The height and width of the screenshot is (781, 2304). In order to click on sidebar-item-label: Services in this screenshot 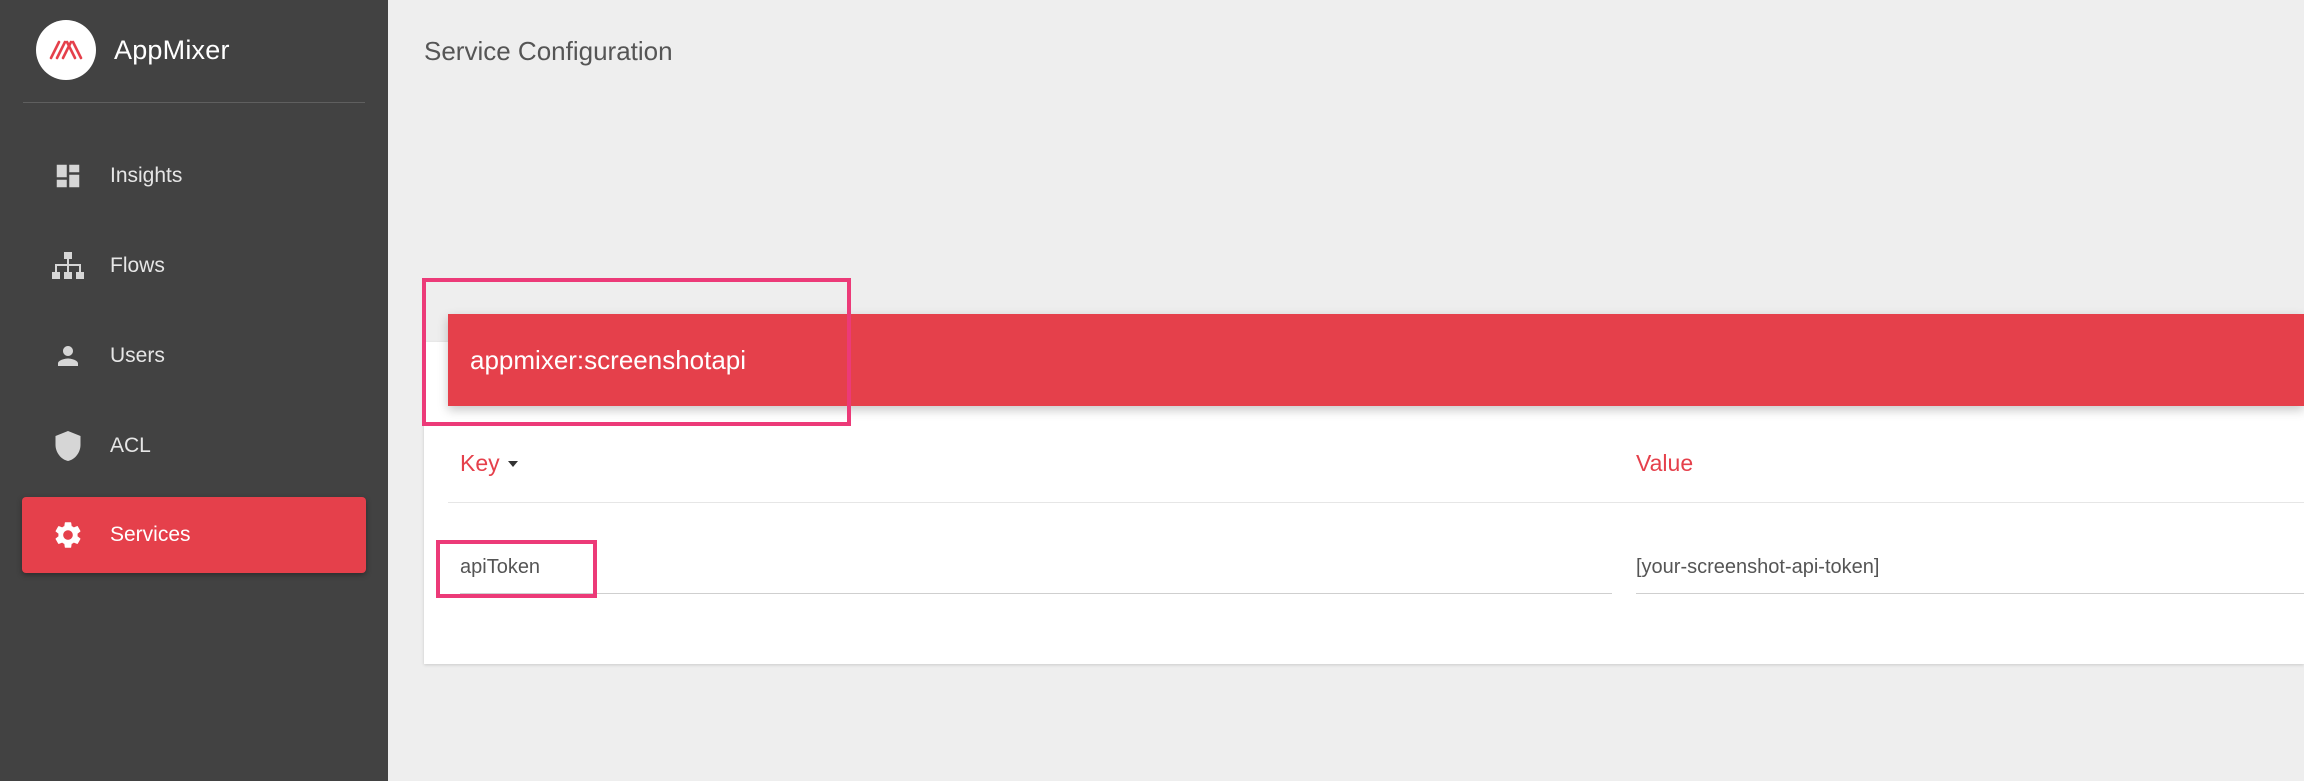, I will do `click(150, 534)`.